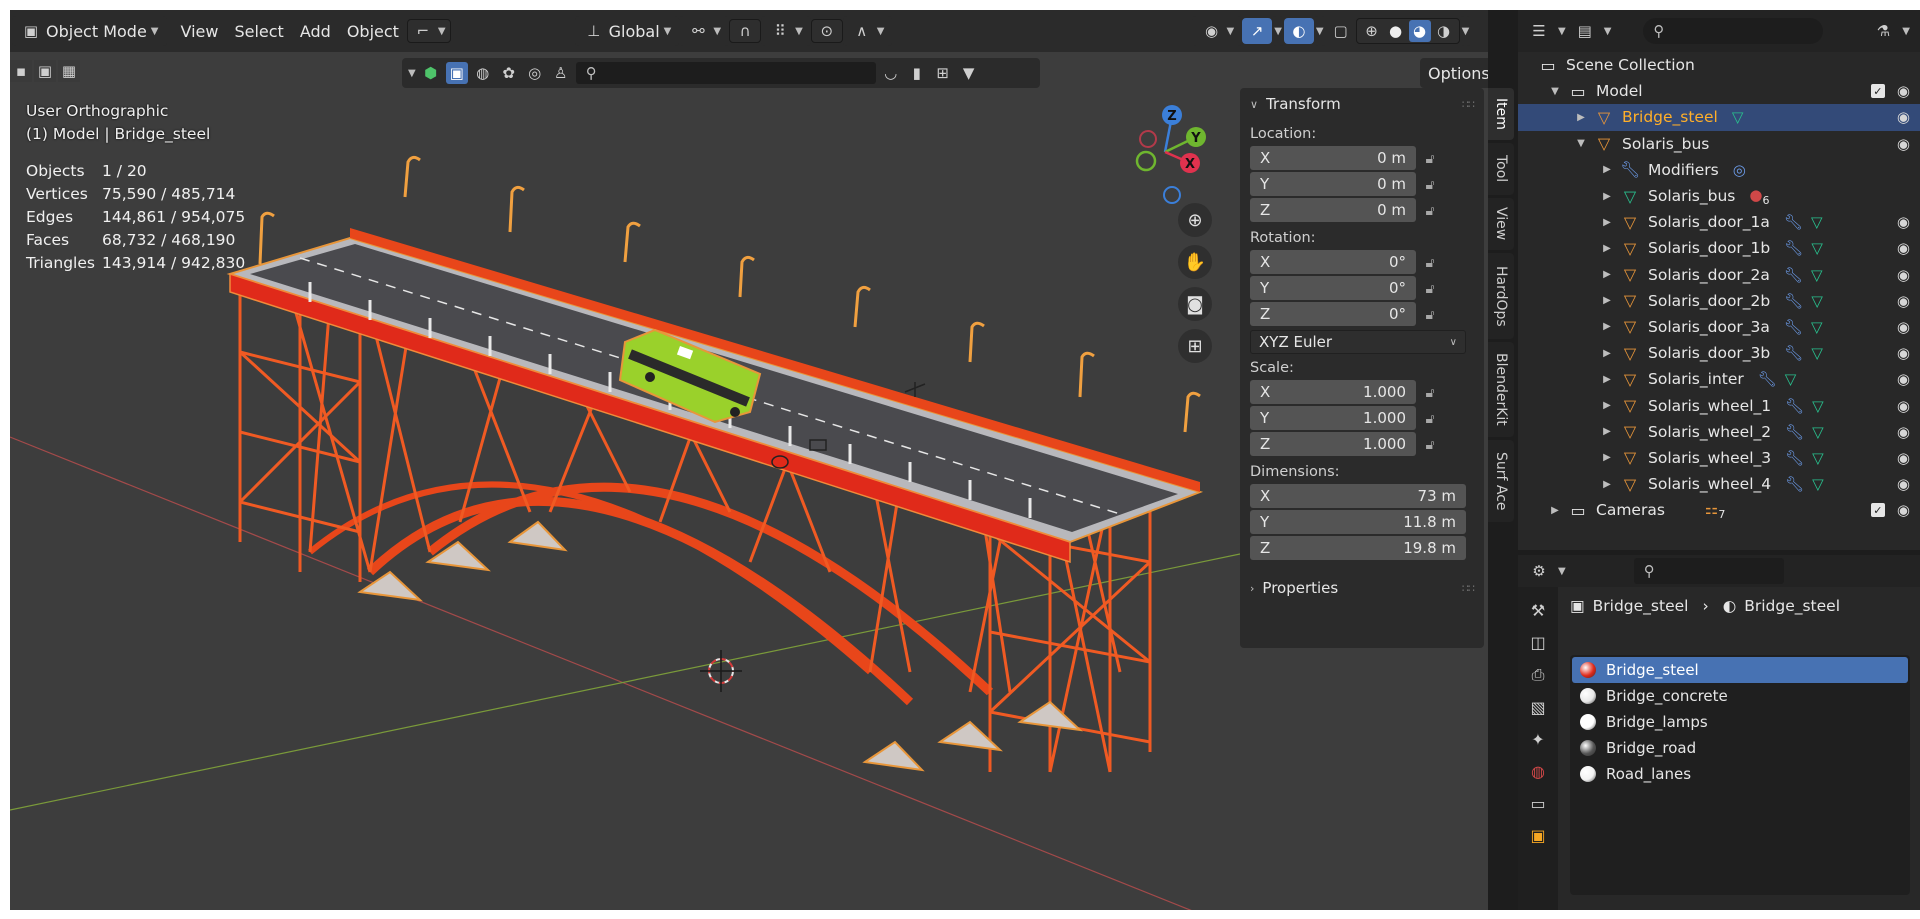  What do you see at coordinates (627, 31) in the screenshot?
I see `orientation-dropdown: ⊥ Global ▼` at bounding box center [627, 31].